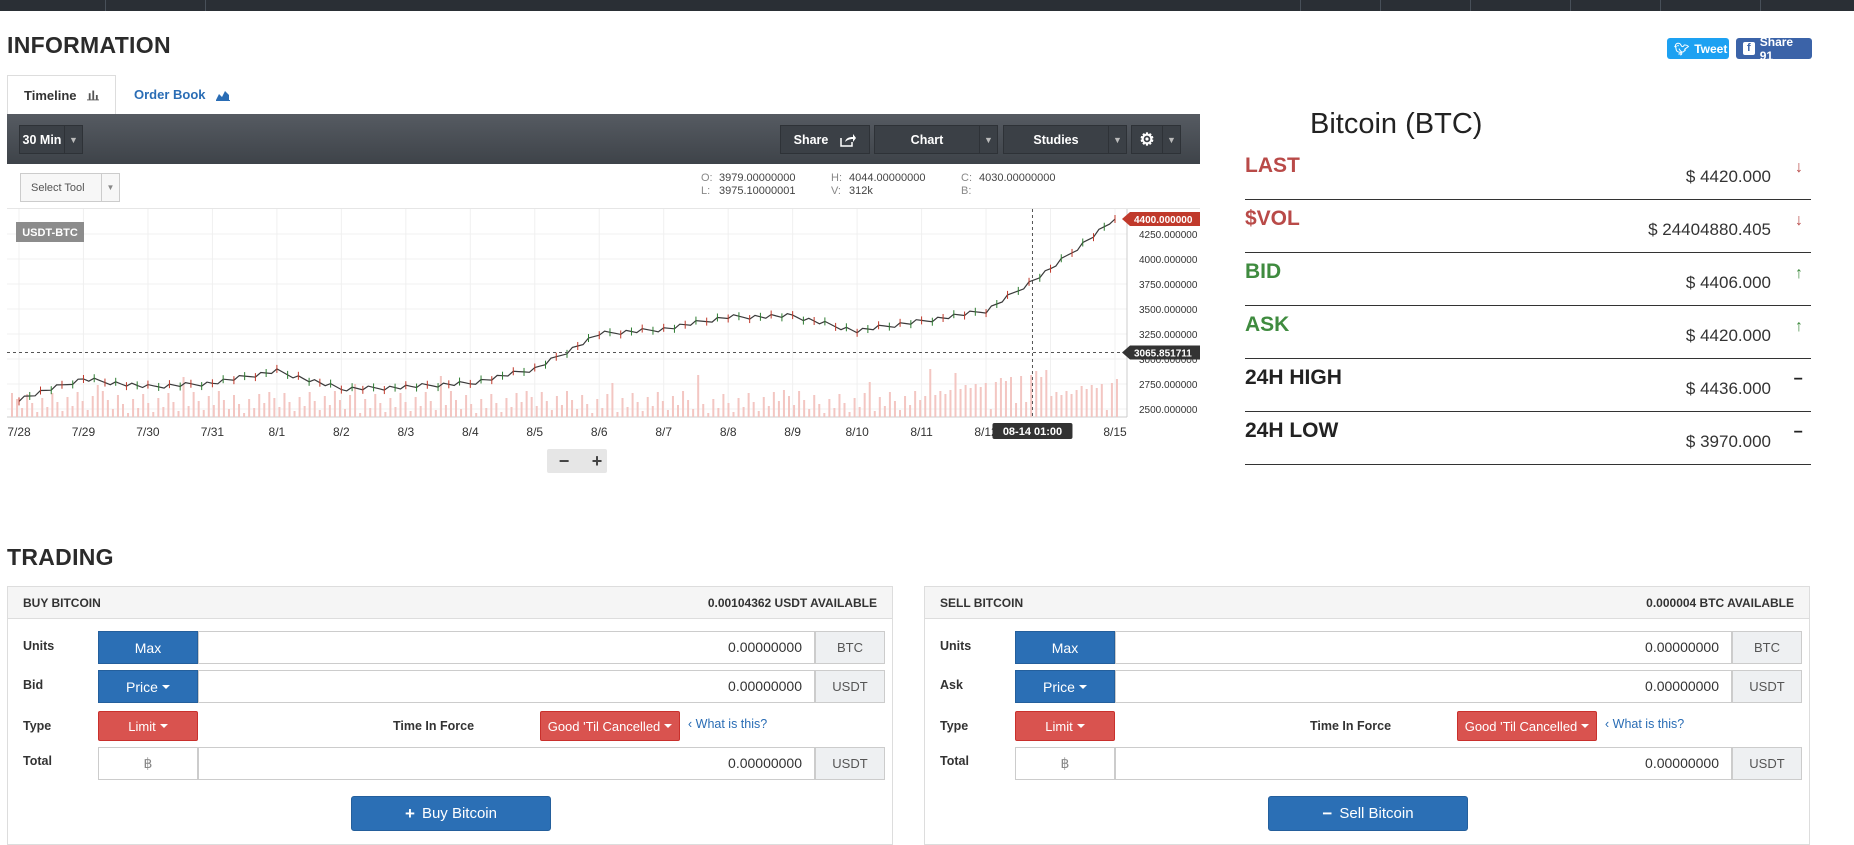  What do you see at coordinates (61, 94) in the screenshot?
I see `tab-timeline: Timeline` at bounding box center [61, 94].